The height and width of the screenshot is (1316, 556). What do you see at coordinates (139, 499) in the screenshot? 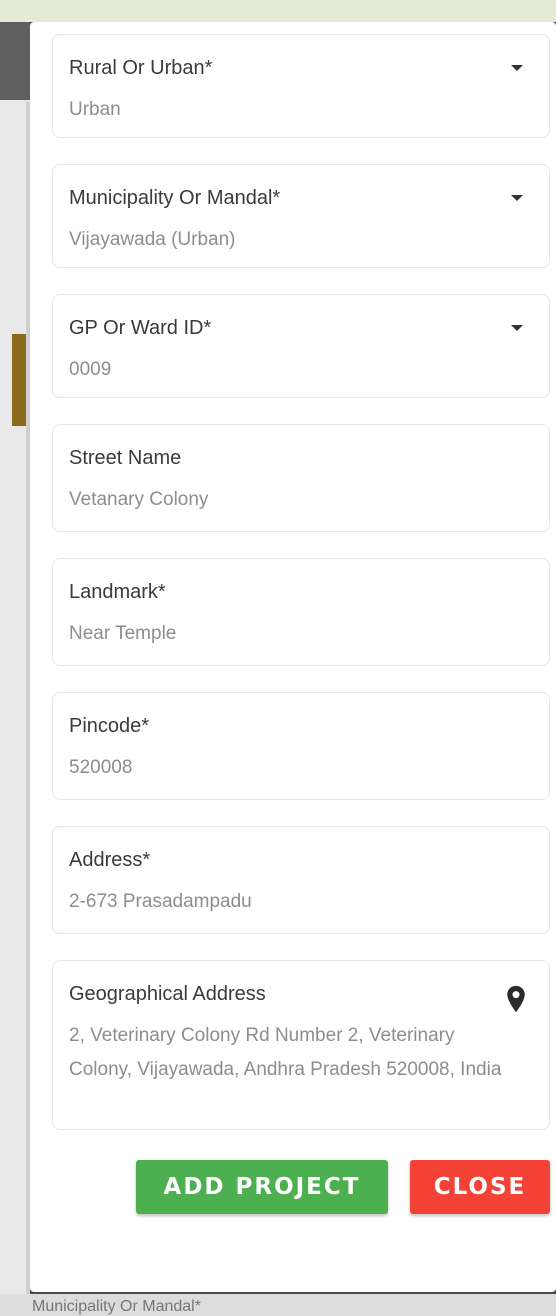
I see `field-value: Vetanary Colony` at bounding box center [139, 499].